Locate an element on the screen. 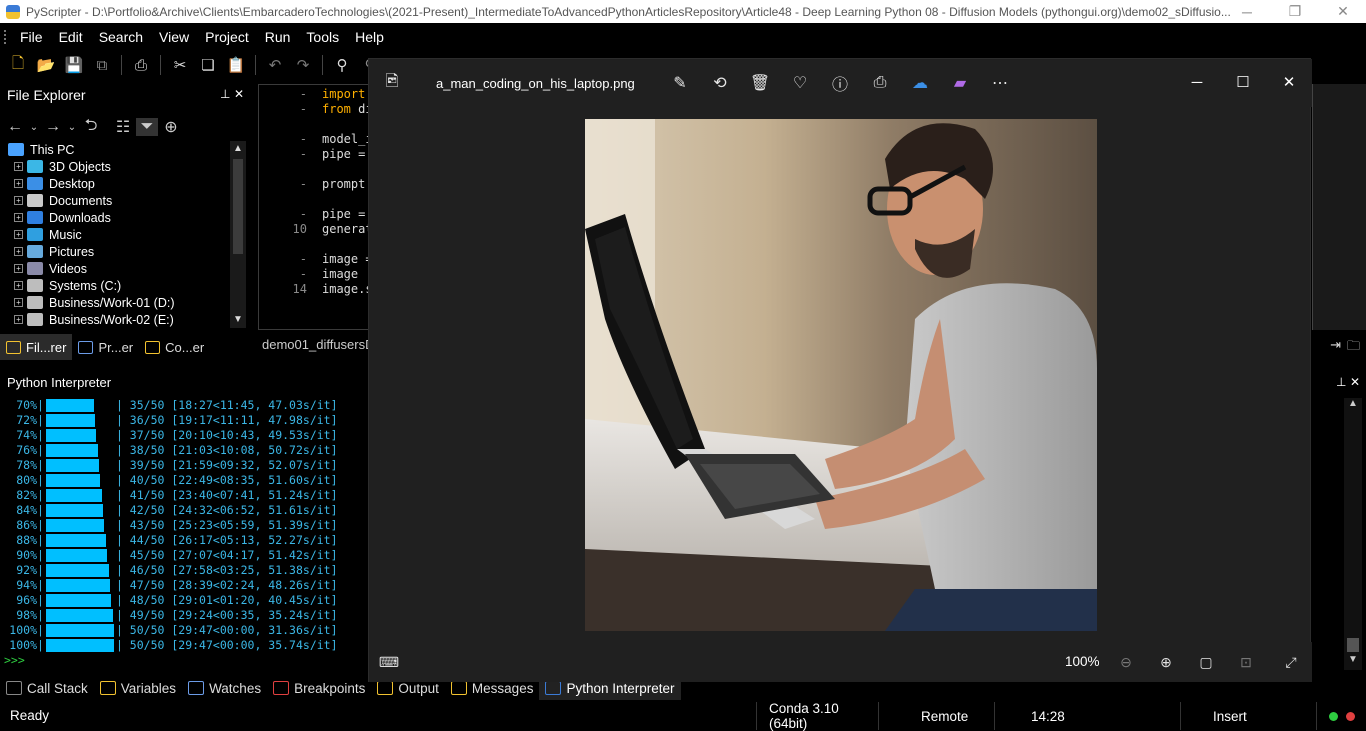 The height and width of the screenshot is (731, 1366). code-line: generat is located at coordinates (347, 229).